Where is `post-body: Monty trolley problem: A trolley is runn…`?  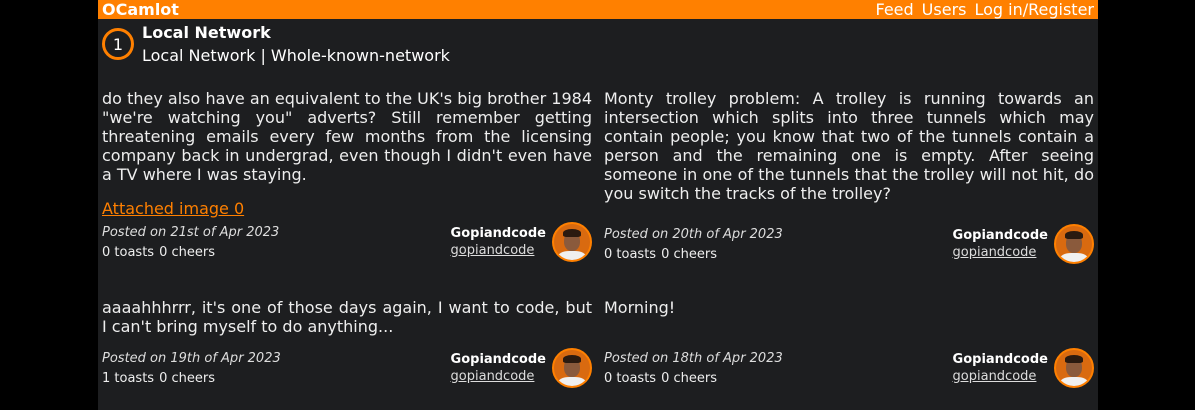 post-body: Monty trolley problem: A trolley is runn… is located at coordinates (849, 146).